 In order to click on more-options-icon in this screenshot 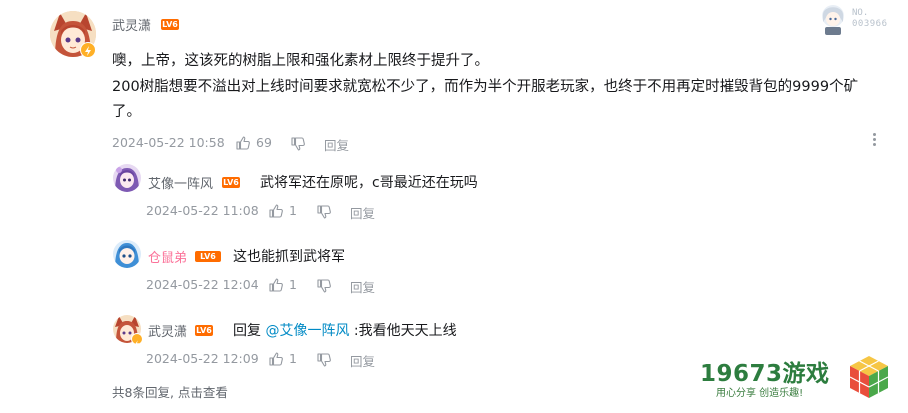, I will do `click(875, 140)`.